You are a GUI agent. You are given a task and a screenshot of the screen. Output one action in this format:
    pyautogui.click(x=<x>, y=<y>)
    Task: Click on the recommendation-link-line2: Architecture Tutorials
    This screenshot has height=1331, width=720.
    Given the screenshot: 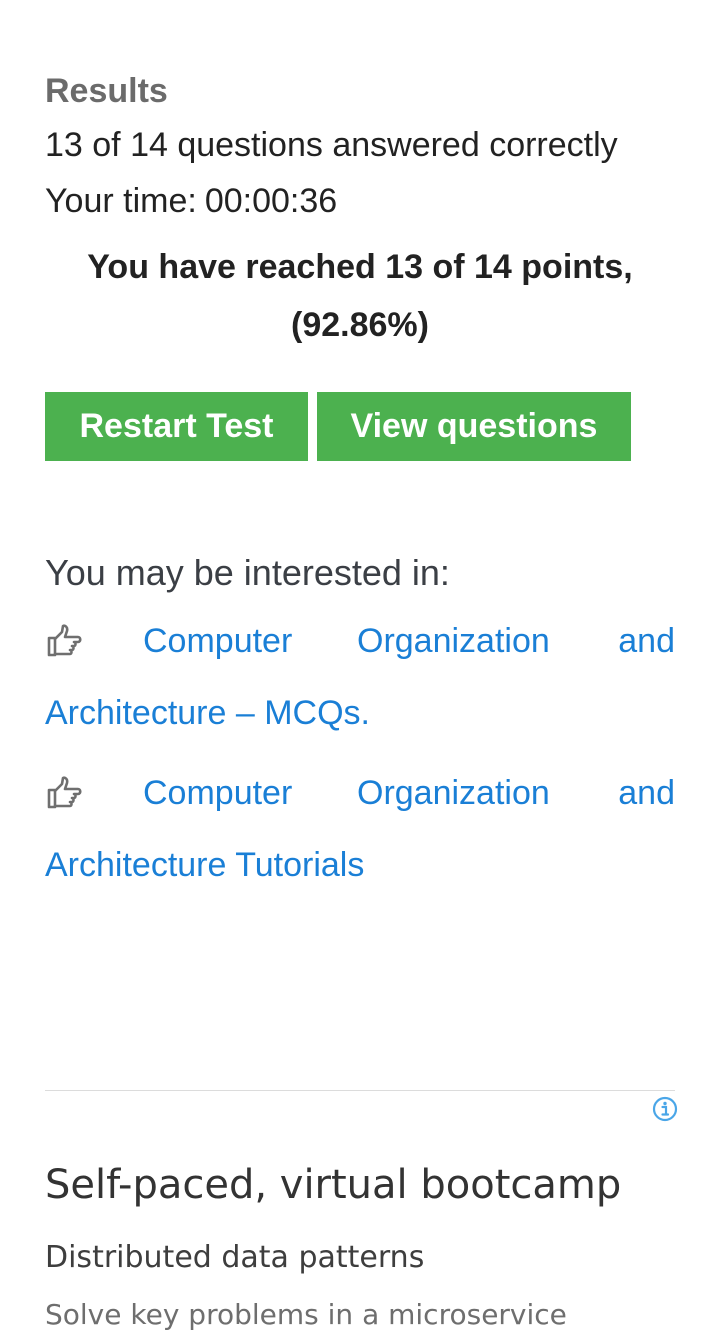 What is the action you would take?
    pyautogui.click(x=204, y=865)
    